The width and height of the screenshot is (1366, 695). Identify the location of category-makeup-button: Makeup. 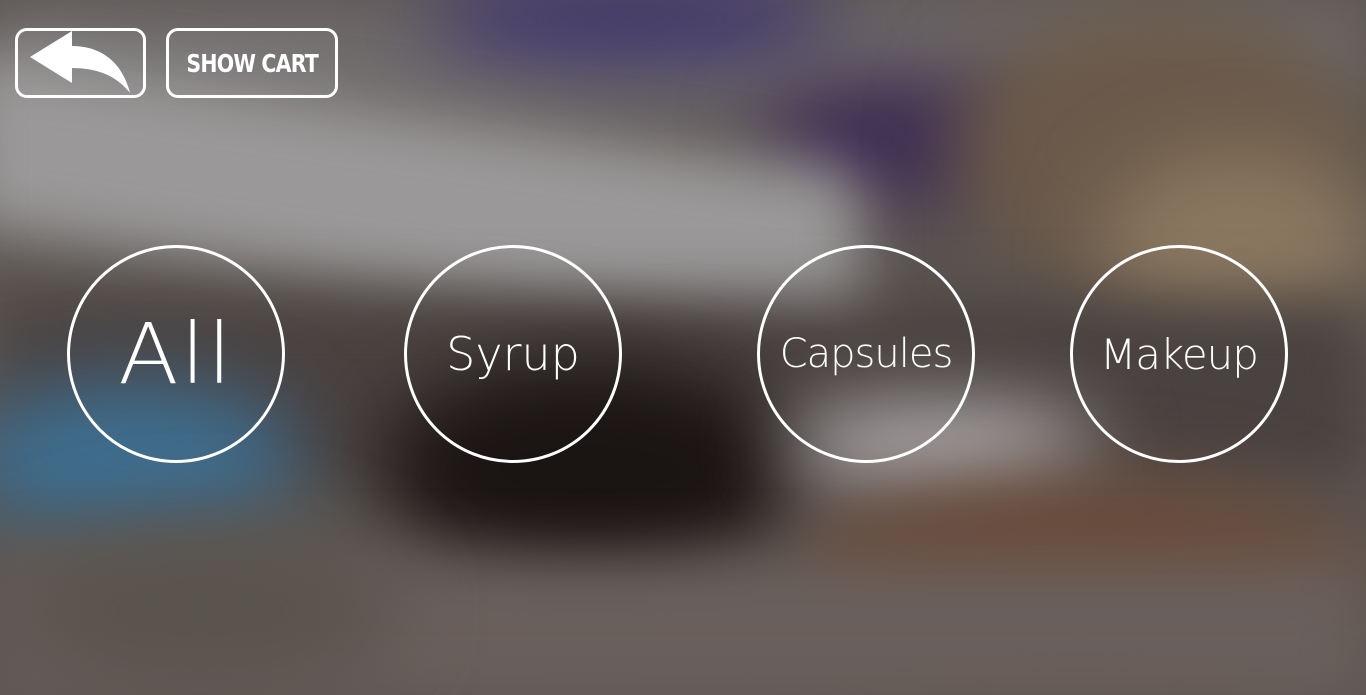
(1179, 354).